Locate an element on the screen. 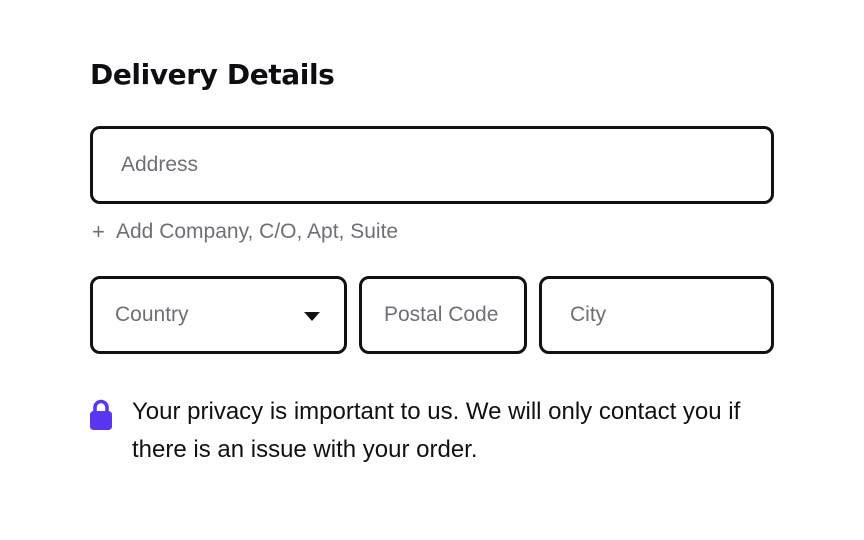 The image size is (864, 540). country-select: Country is located at coordinates (218, 315).